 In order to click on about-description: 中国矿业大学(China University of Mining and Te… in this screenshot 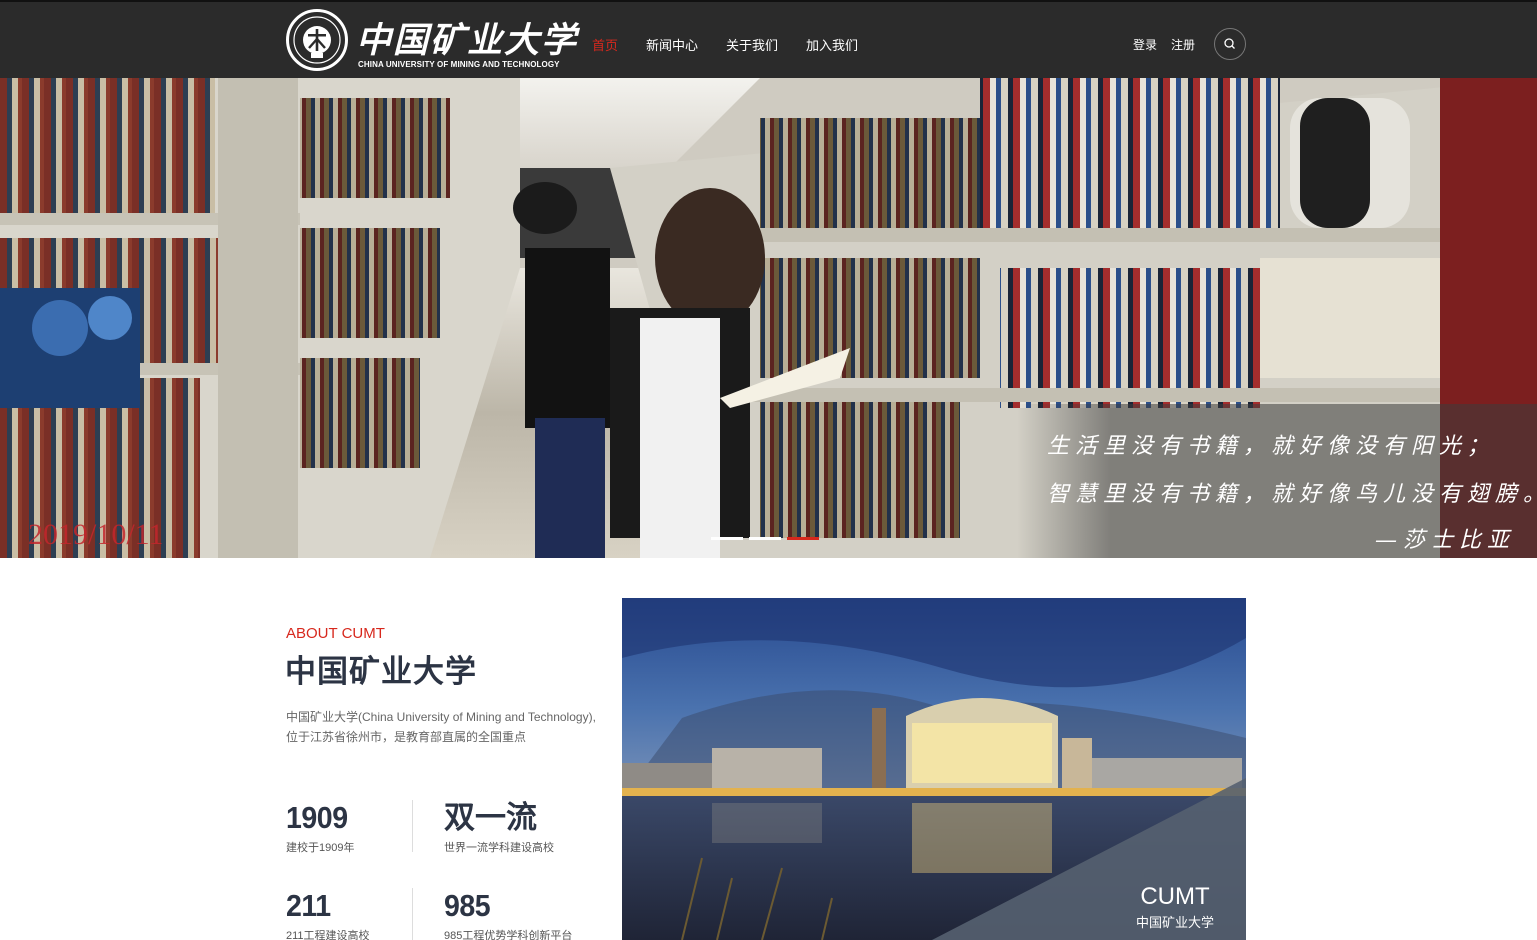, I will do `click(441, 727)`.